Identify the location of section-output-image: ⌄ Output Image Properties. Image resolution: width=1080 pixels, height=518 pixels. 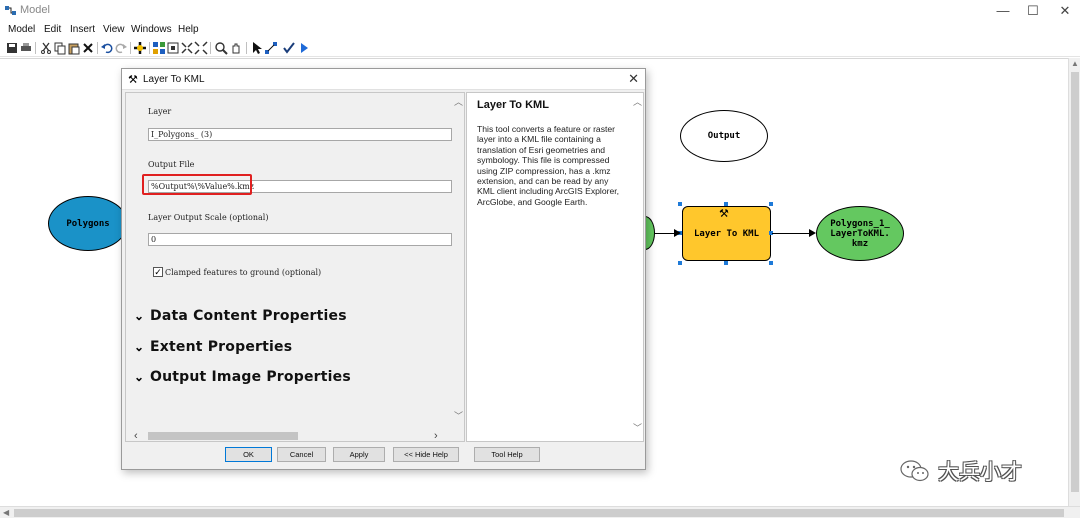
(242, 377).